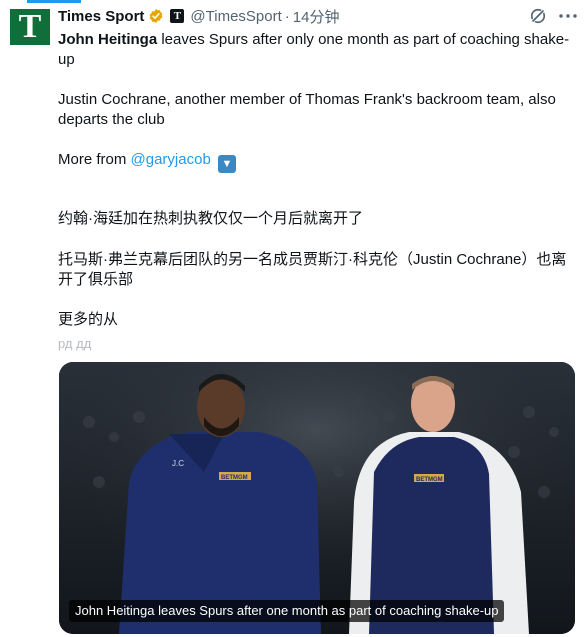  What do you see at coordinates (178, 463) in the screenshot?
I see `jacket-initials: J.C` at bounding box center [178, 463].